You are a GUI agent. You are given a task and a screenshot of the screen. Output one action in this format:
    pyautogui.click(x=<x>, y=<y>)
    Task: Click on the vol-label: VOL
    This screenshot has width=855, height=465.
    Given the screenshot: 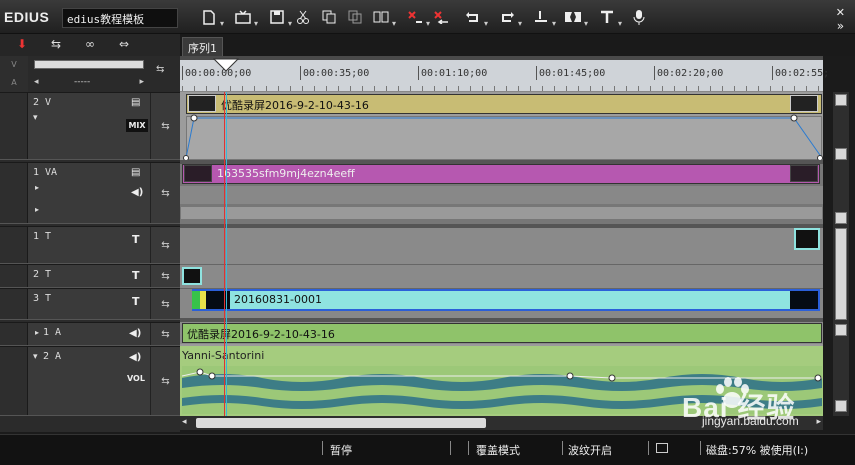 What is the action you would take?
    pyautogui.click(x=136, y=378)
    